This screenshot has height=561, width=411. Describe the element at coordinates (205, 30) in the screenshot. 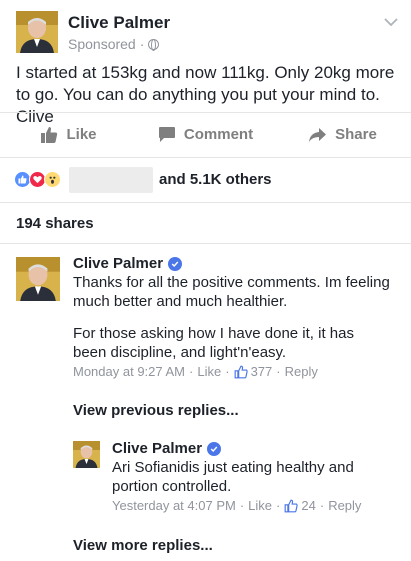

I see `post-header: Clive Palmer Sponsored ·` at that location.